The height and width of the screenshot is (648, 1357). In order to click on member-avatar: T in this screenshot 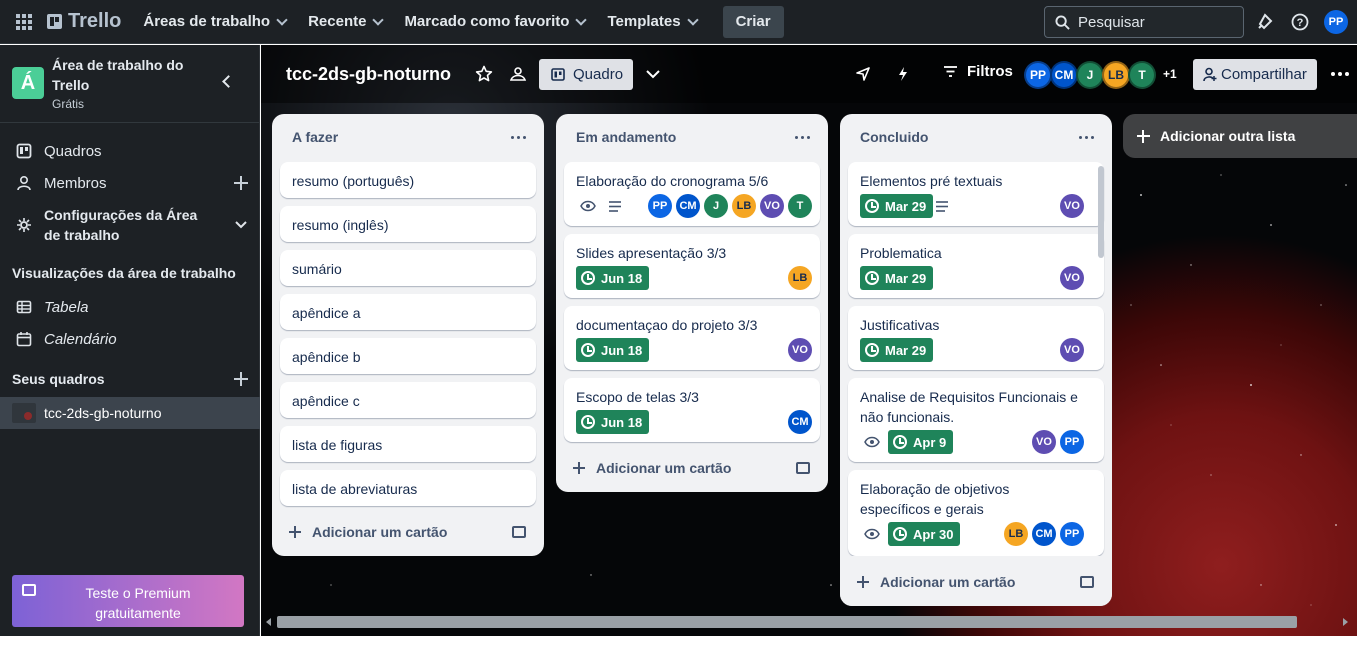, I will do `click(1142, 75)`.